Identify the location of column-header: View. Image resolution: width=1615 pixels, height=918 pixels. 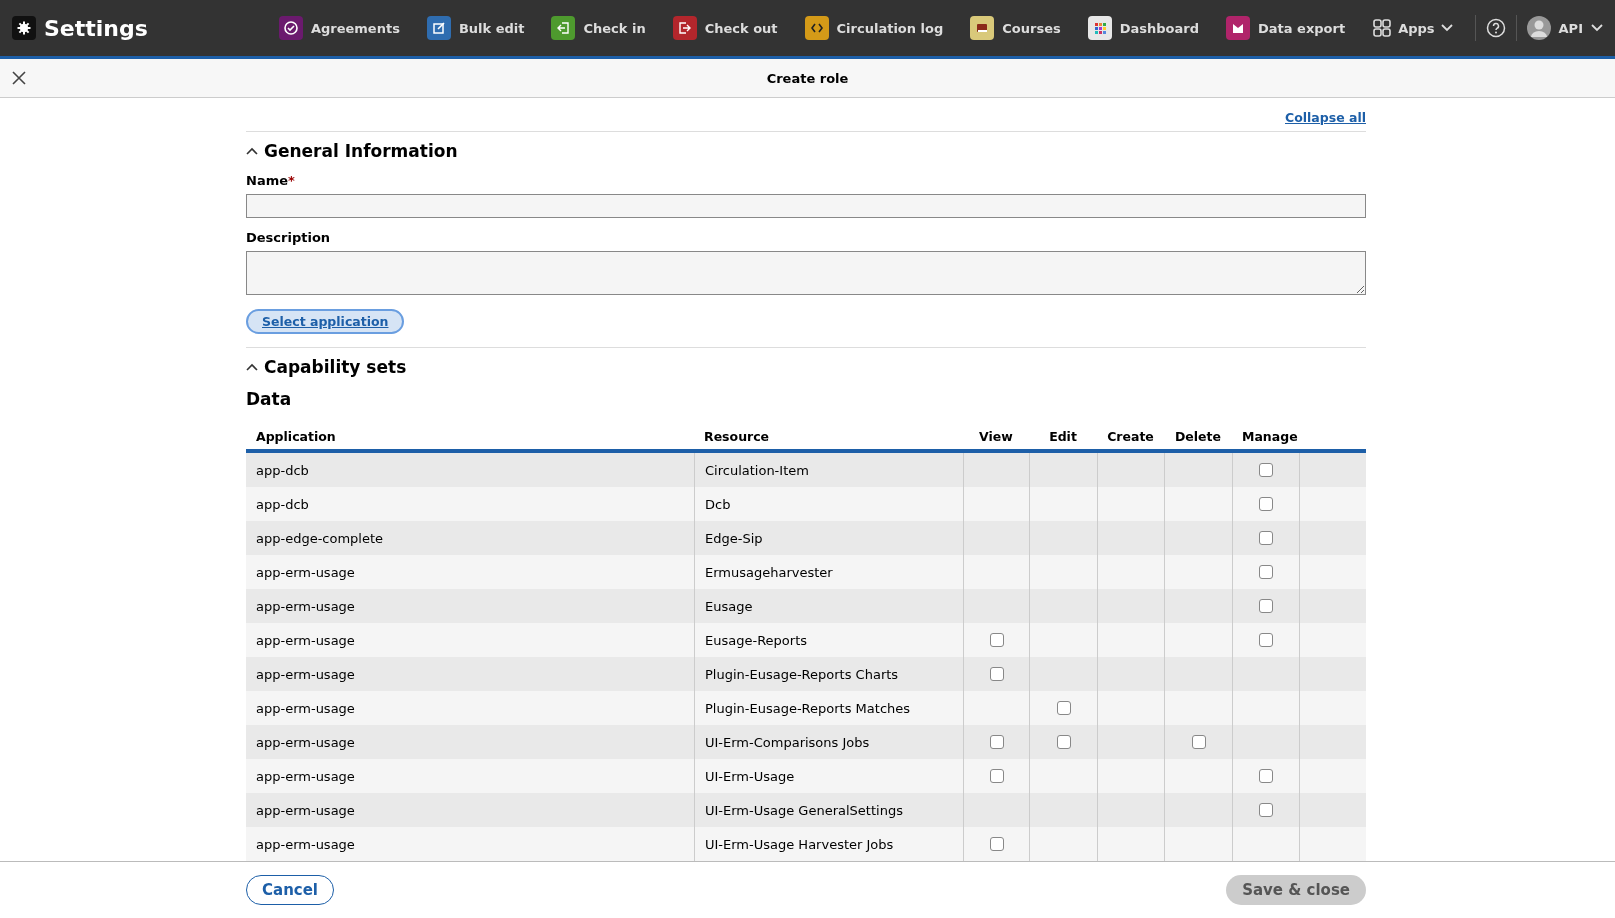
(996, 437).